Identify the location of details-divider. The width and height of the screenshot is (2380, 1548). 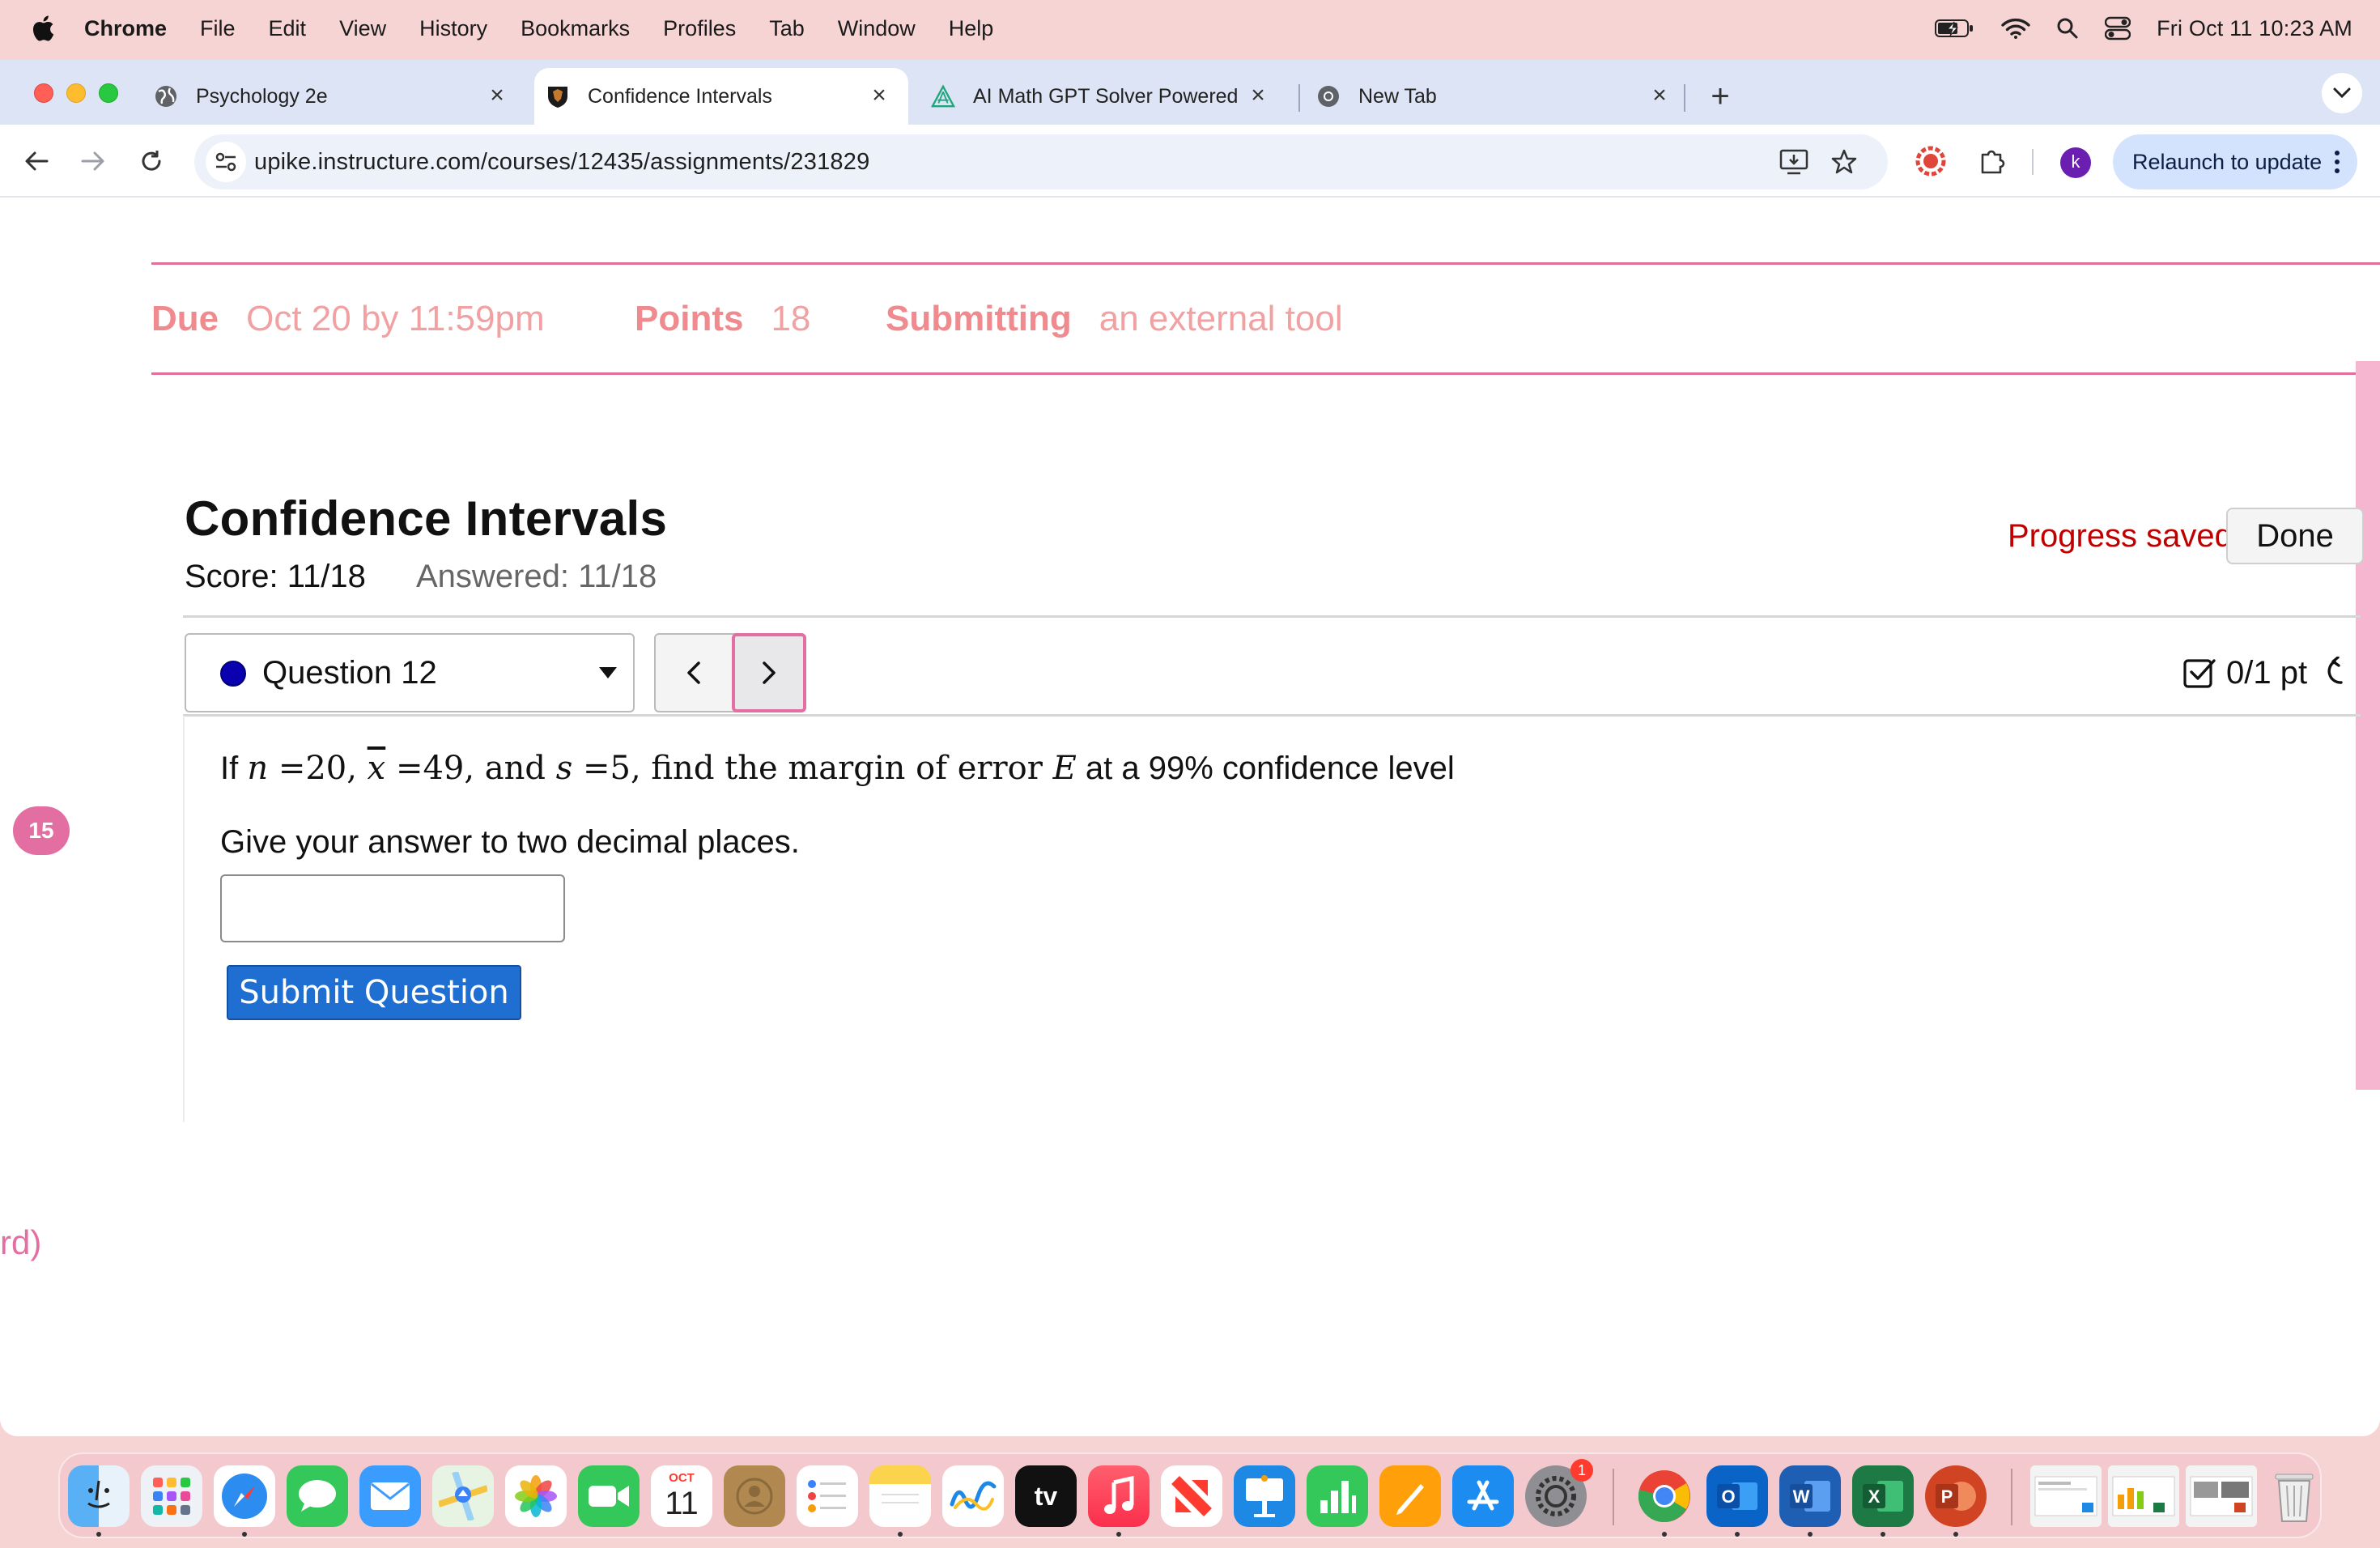
(1265, 263).